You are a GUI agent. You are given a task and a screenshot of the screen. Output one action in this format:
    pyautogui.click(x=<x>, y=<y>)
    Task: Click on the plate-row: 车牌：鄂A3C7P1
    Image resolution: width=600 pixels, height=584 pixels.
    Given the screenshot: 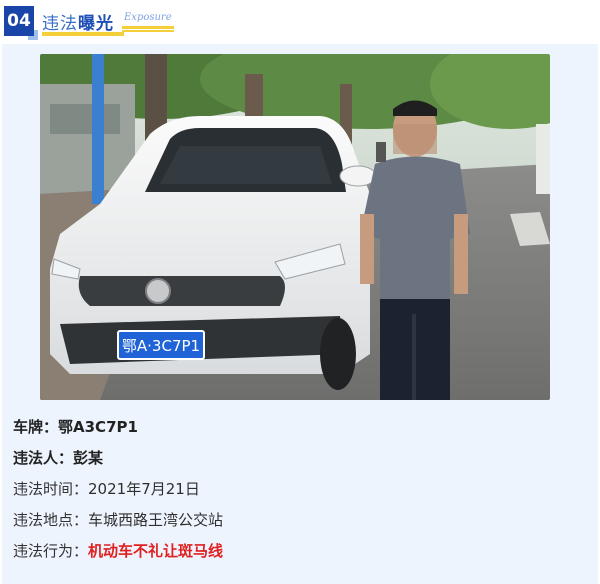 What is the action you would take?
    pyautogui.click(x=118, y=427)
    